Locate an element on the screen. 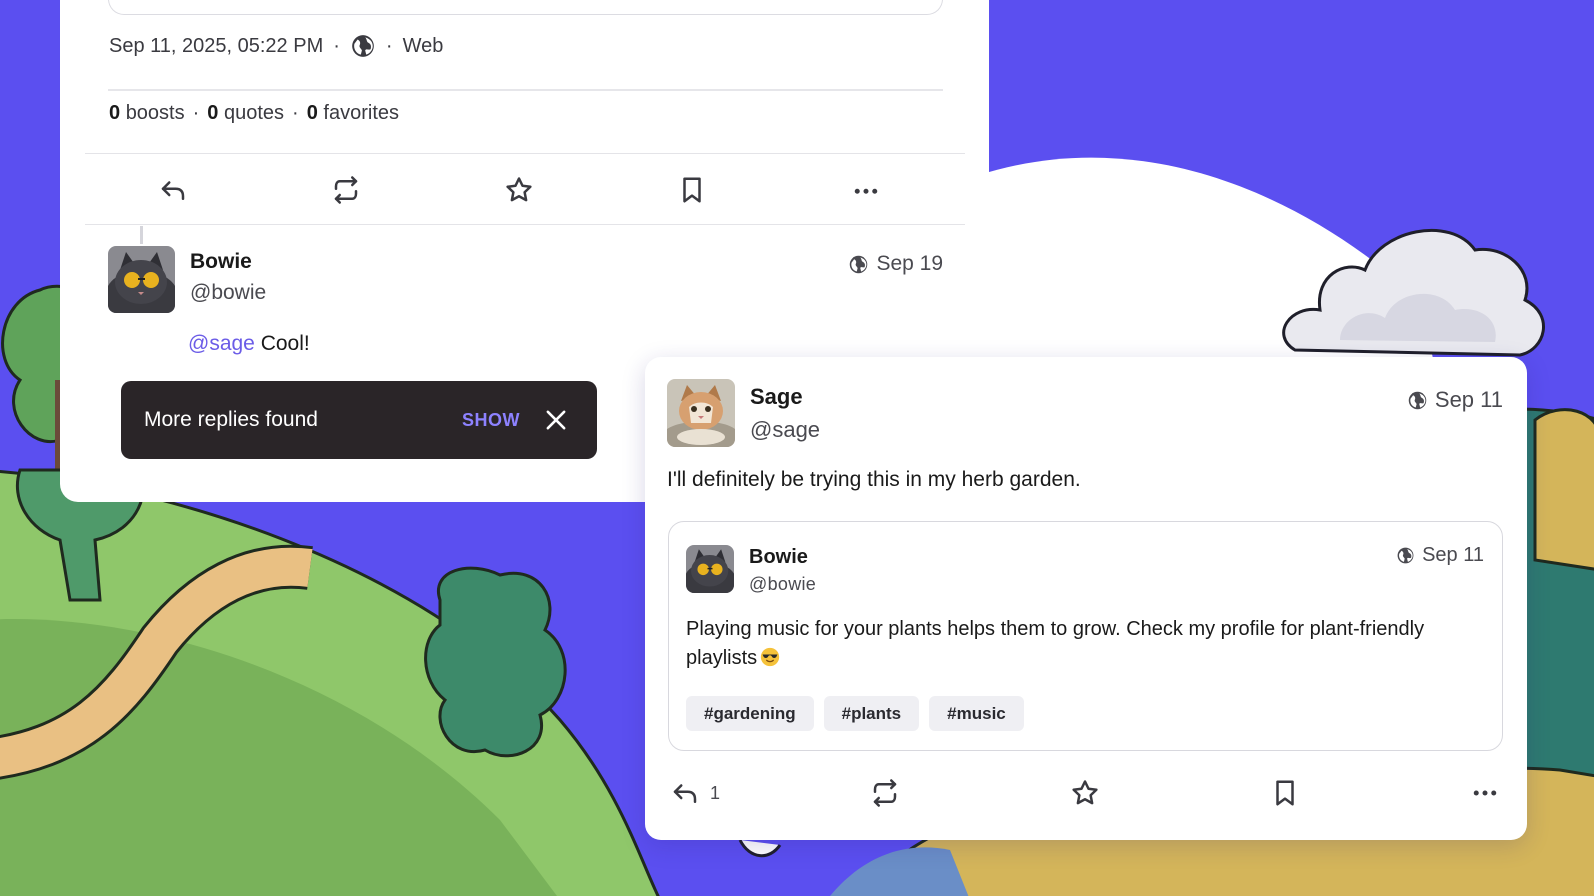  hashtag-music: #music is located at coordinates (976, 713).